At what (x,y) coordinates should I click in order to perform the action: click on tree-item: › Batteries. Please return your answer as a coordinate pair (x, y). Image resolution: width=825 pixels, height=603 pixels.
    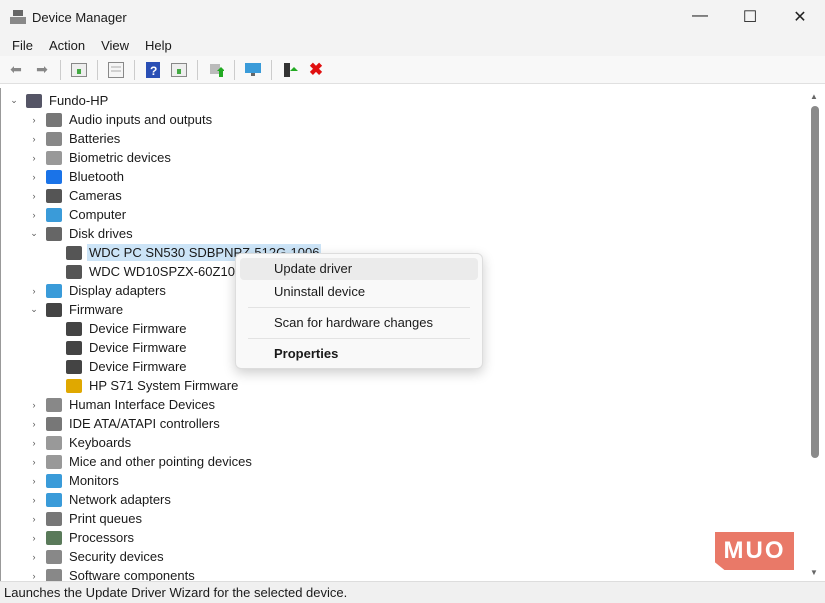
    Looking at the image, I should click on (404, 138).